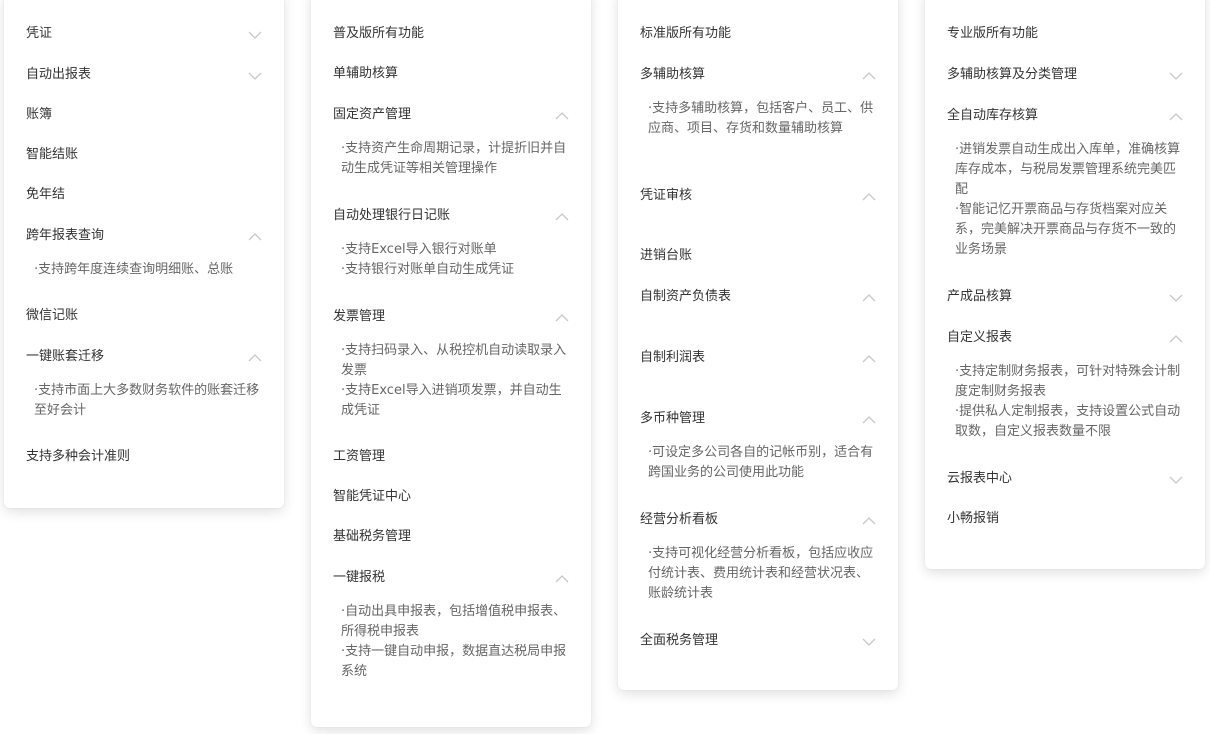 This screenshot has width=1210, height=734. What do you see at coordinates (992, 116) in the screenshot?
I see `feature-auto-inventory: 全自动库存核算` at bounding box center [992, 116].